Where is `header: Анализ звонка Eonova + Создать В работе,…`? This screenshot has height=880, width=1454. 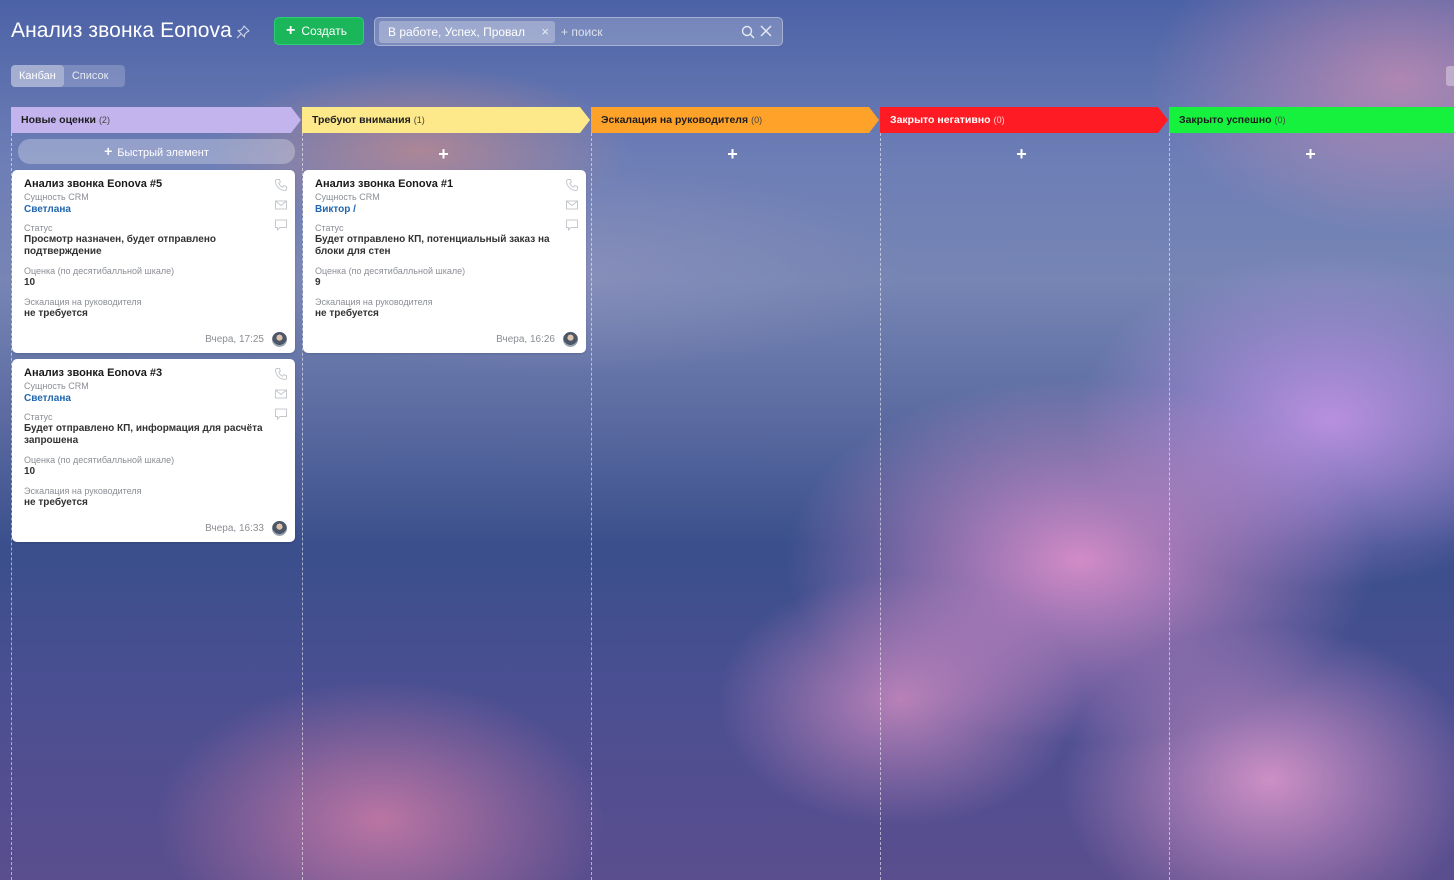
header: Анализ звонка Eonova + Создать В работе,… is located at coordinates (727, 31).